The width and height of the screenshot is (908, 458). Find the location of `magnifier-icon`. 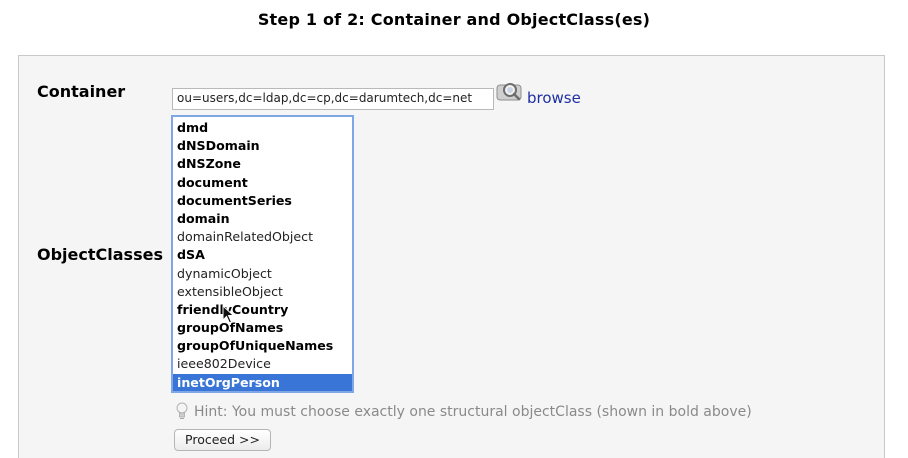

magnifier-icon is located at coordinates (510, 91).